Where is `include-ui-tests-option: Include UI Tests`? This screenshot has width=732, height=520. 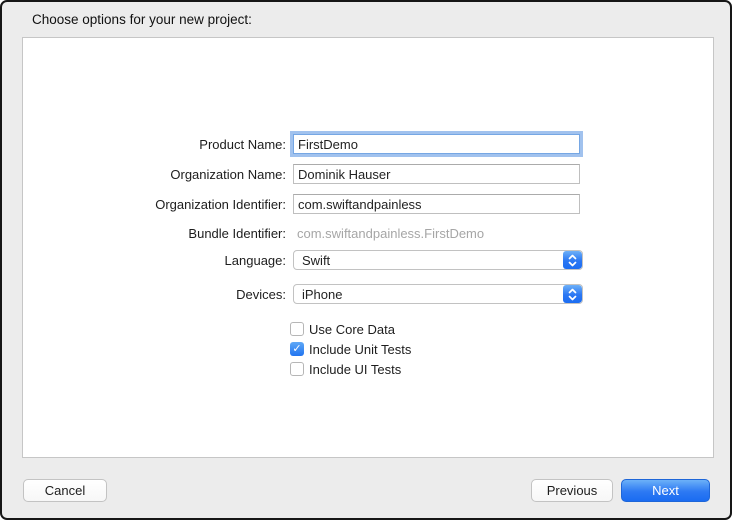
include-ui-tests-option: Include UI Tests is located at coordinates (501, 369).